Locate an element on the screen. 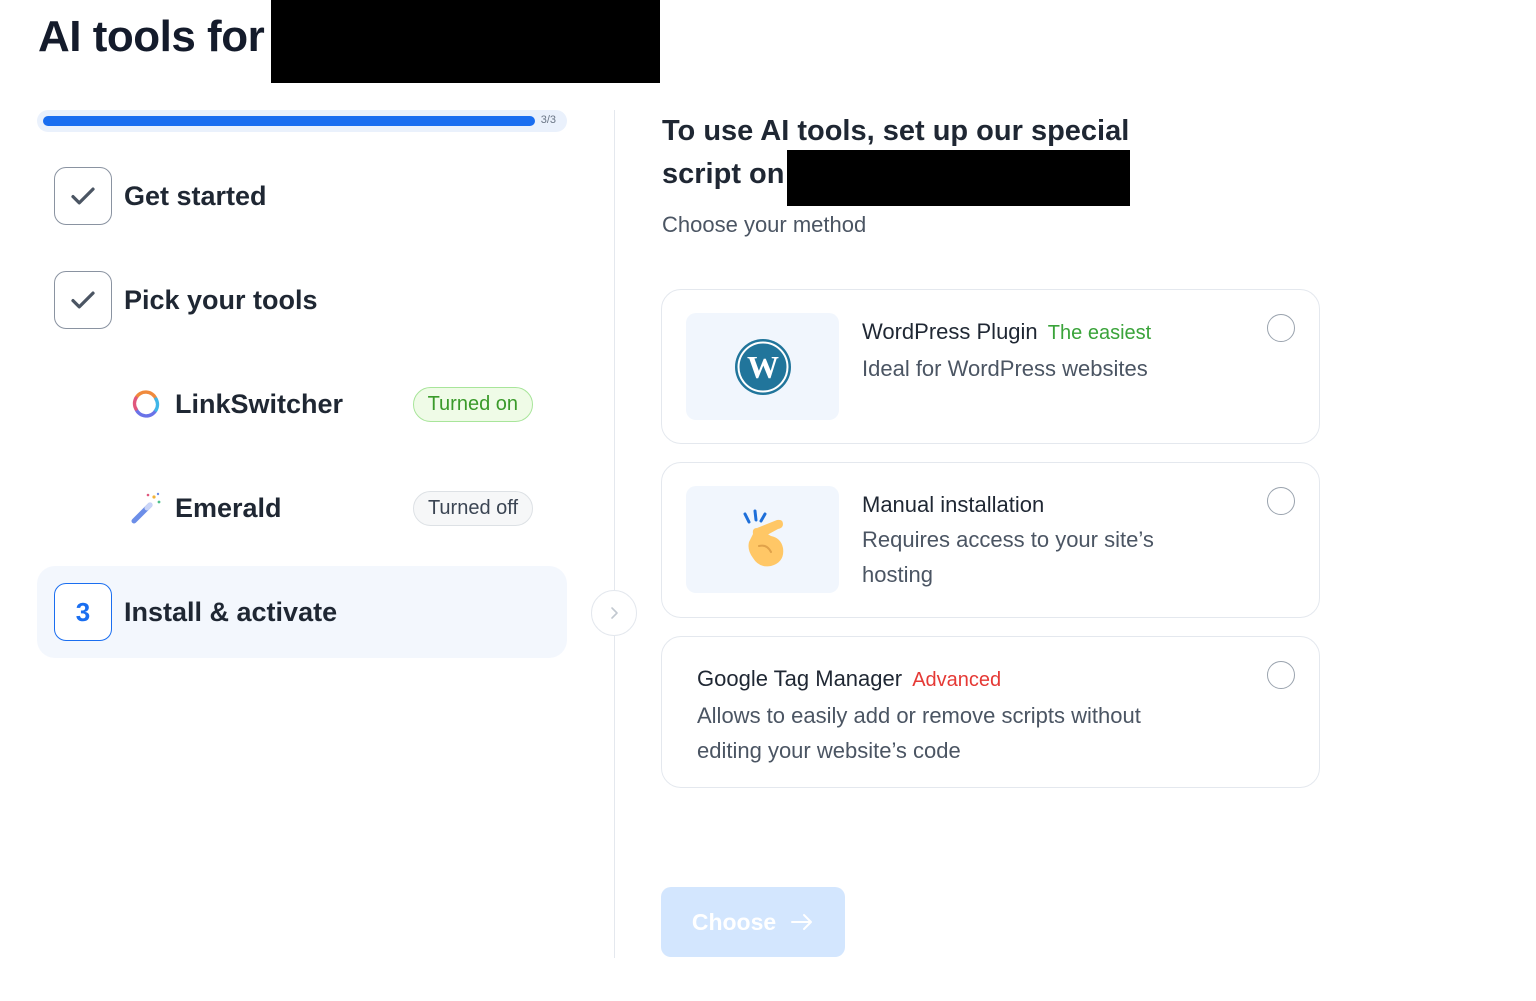  svg-text: W is located at coordinates (763, 367).